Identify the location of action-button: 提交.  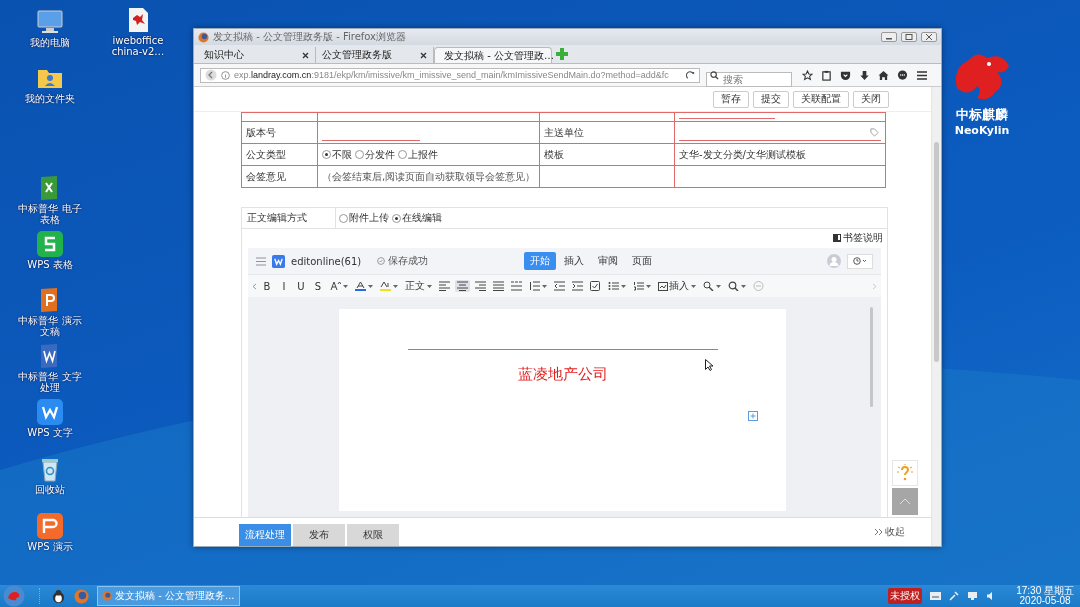
(771, 99).